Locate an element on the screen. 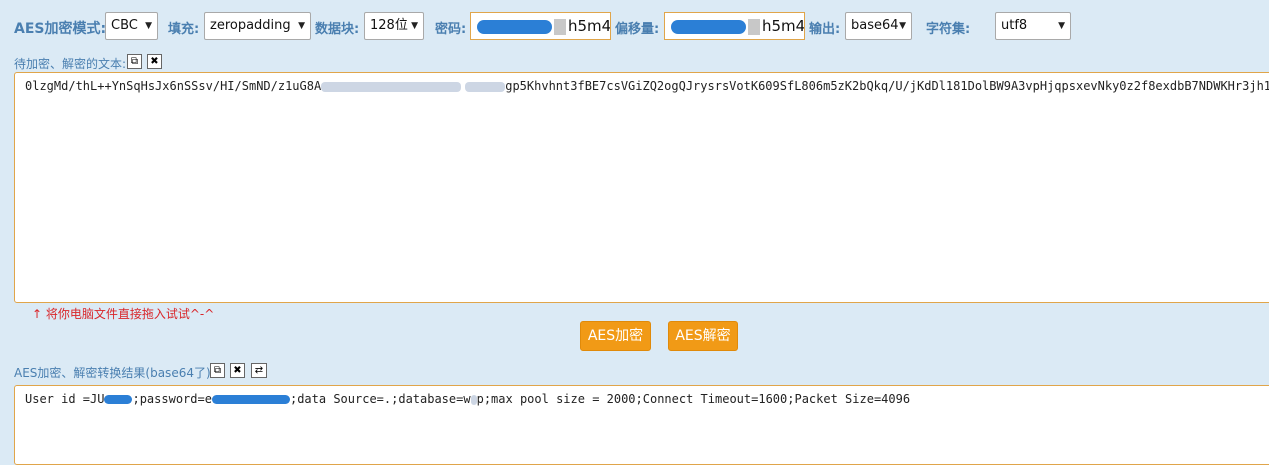 The image size is (1269, 465). block-label: 数据块: is located at coordinates (337, 29).